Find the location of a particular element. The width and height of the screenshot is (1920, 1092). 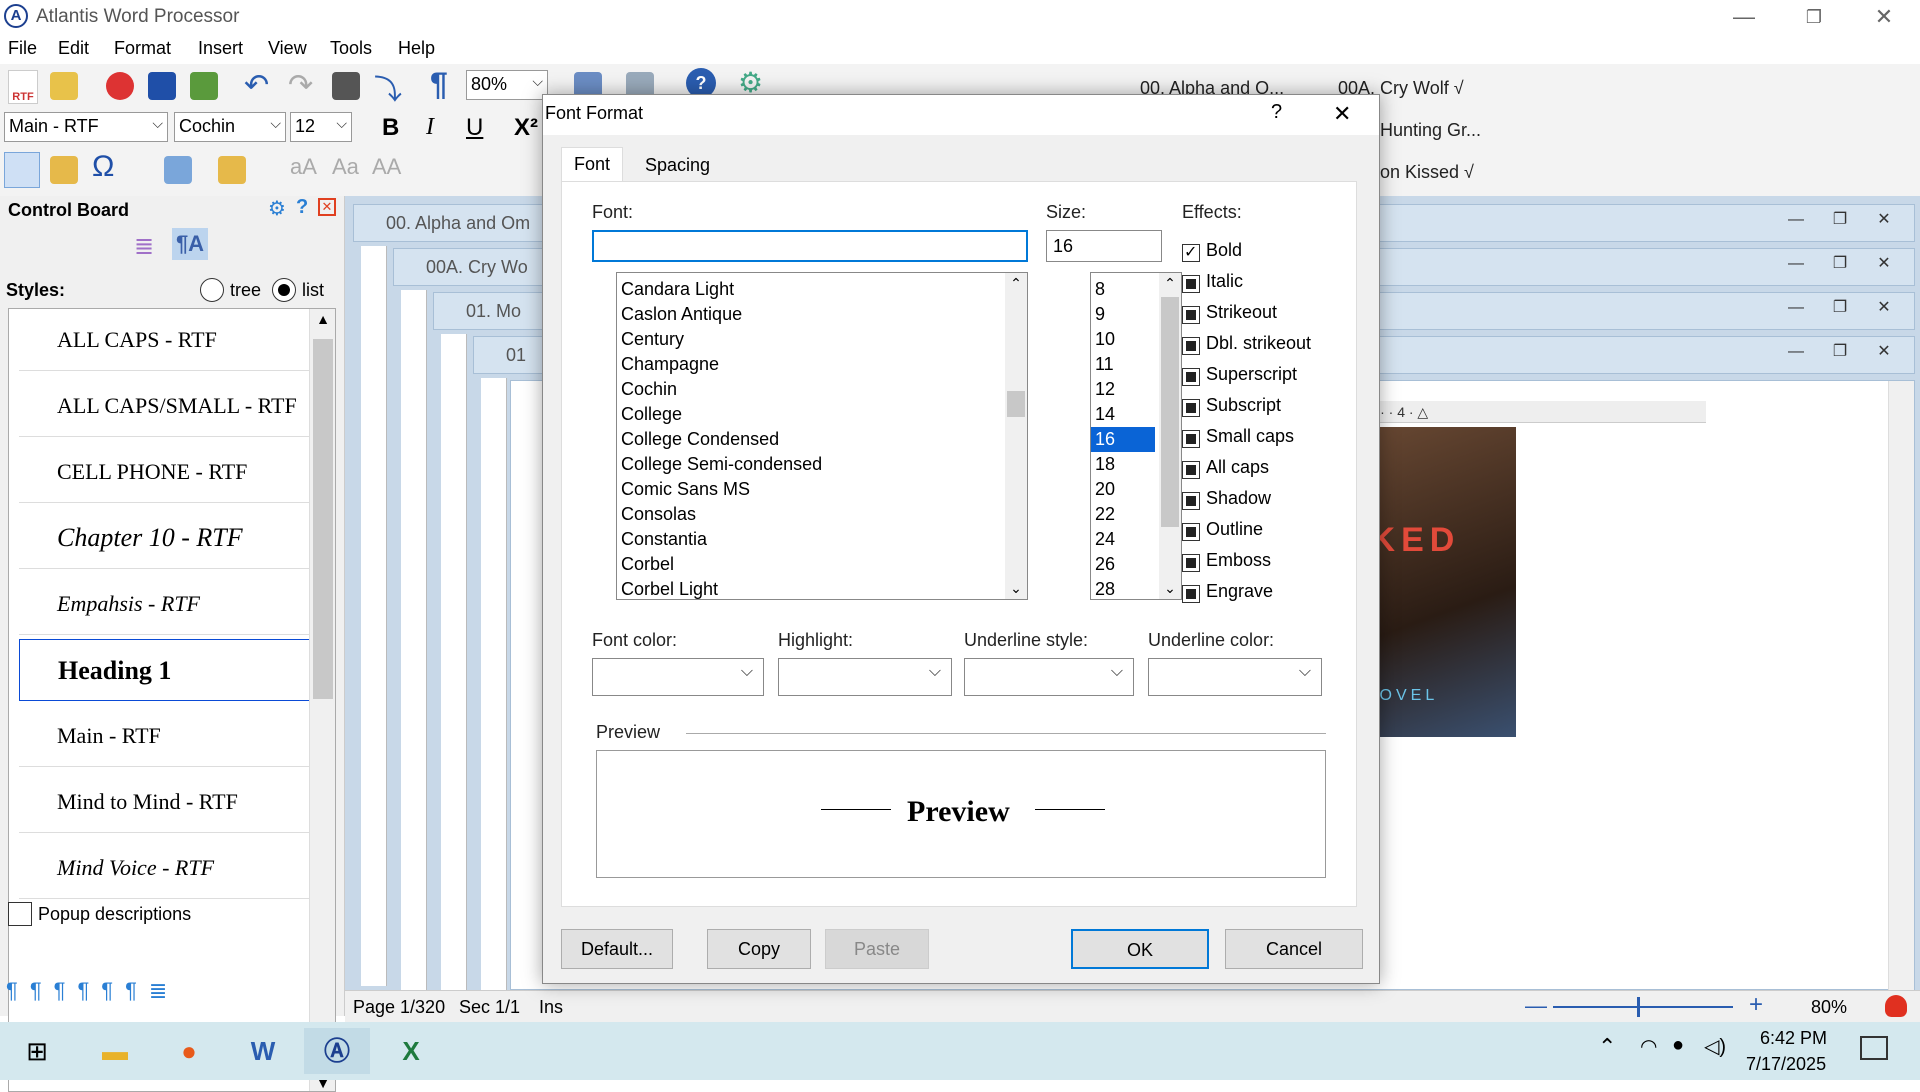

edit-note-icon is located at coordinates (64, 170).